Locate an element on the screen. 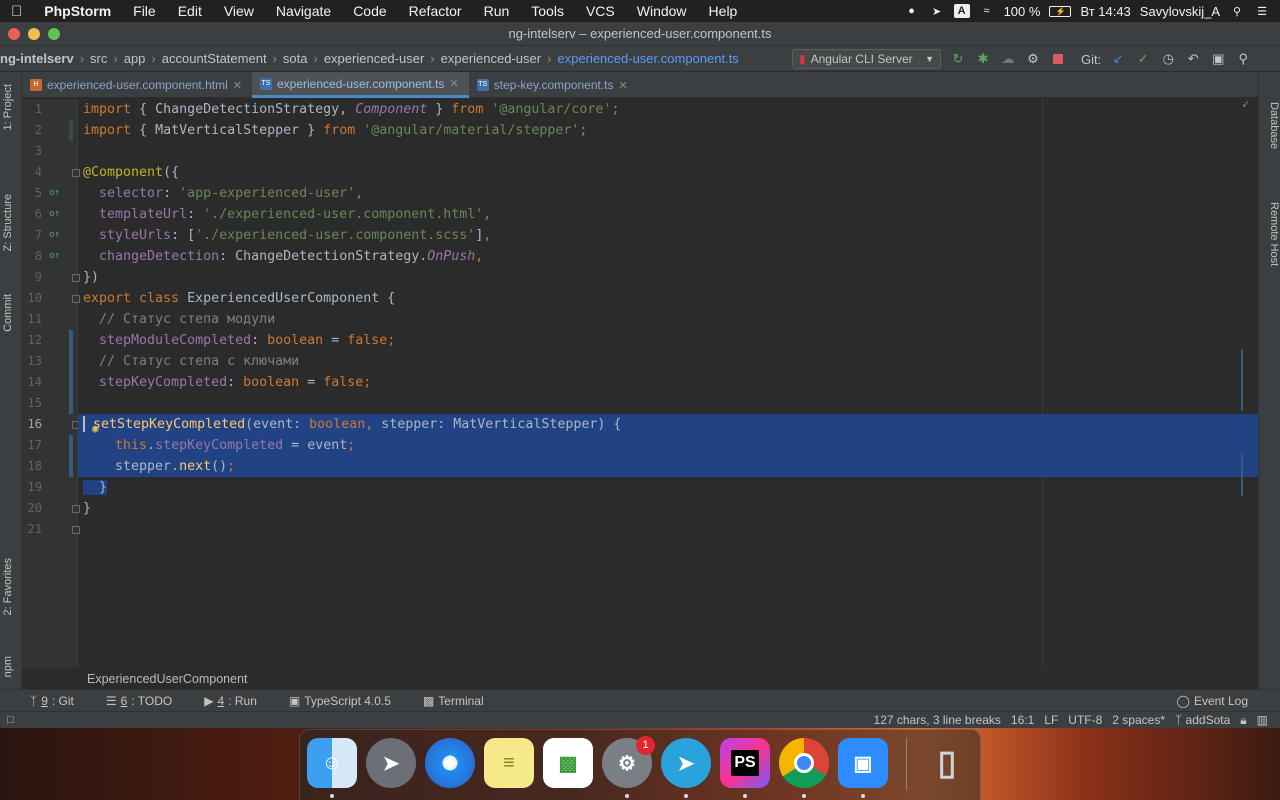 Image resolution: width=1280 pixels, height=800 pixels. camera-icon: ● is located at coordinates (912, 11).